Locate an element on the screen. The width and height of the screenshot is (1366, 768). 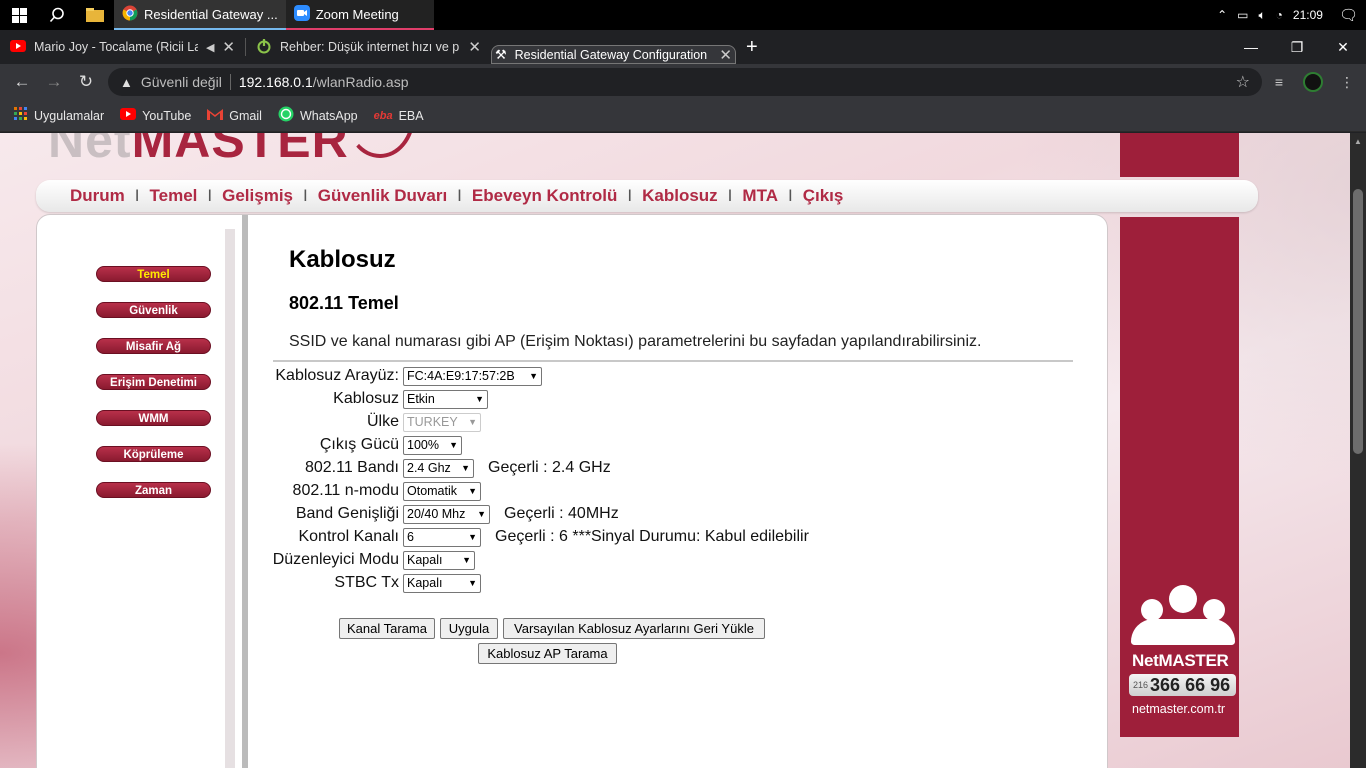
nav-temel: Temel is located at coordinates (174, 196).